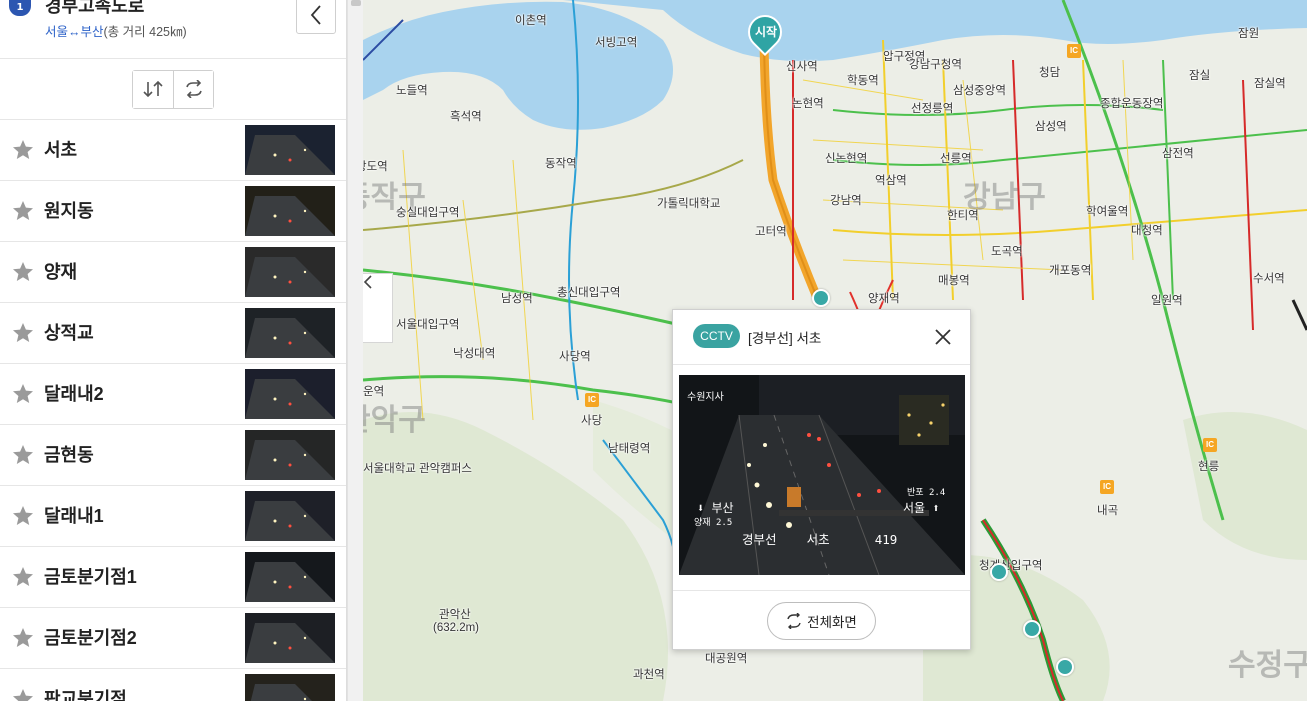 Image resolution: width=1307 pixels, height=701 pixels. Describe the element at coordinates (173, 577) in the screenshot. I see `cctv-list-item: 금토분기점1` at that location.